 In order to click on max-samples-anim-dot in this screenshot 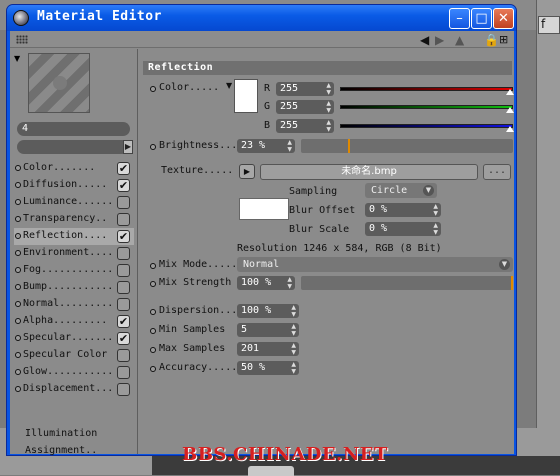, I will do `click(153, 350)`.